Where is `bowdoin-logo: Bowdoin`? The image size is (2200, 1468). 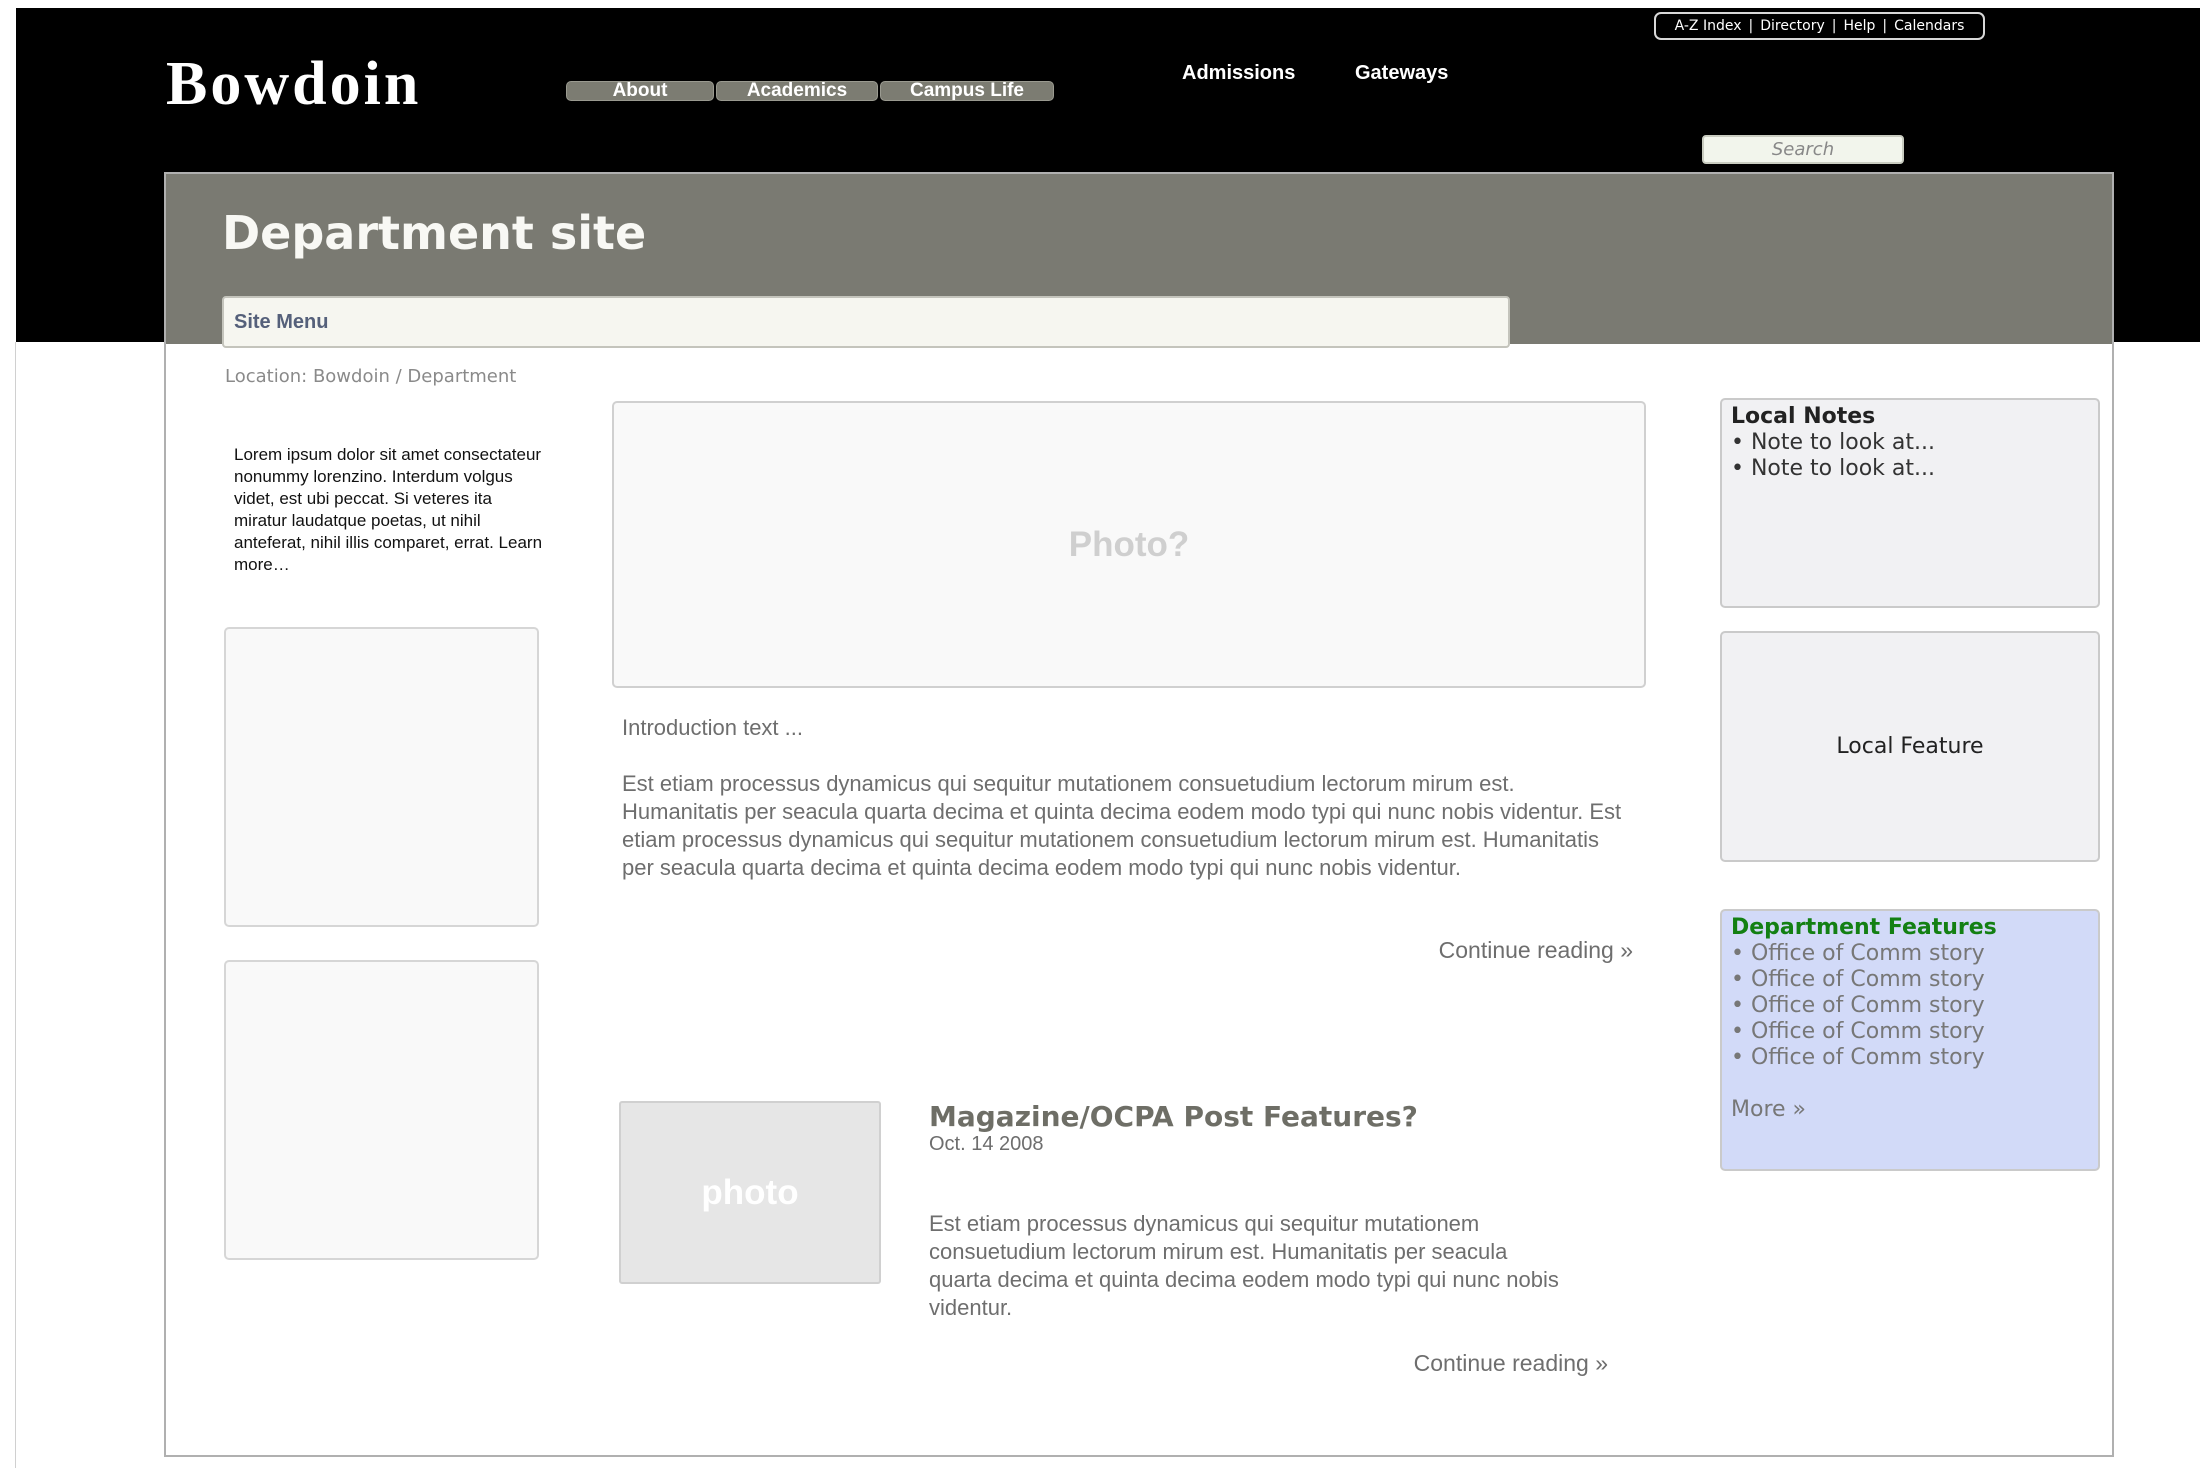
bowdoin-logo: Bowdoin is located at coordinates (293, 84).